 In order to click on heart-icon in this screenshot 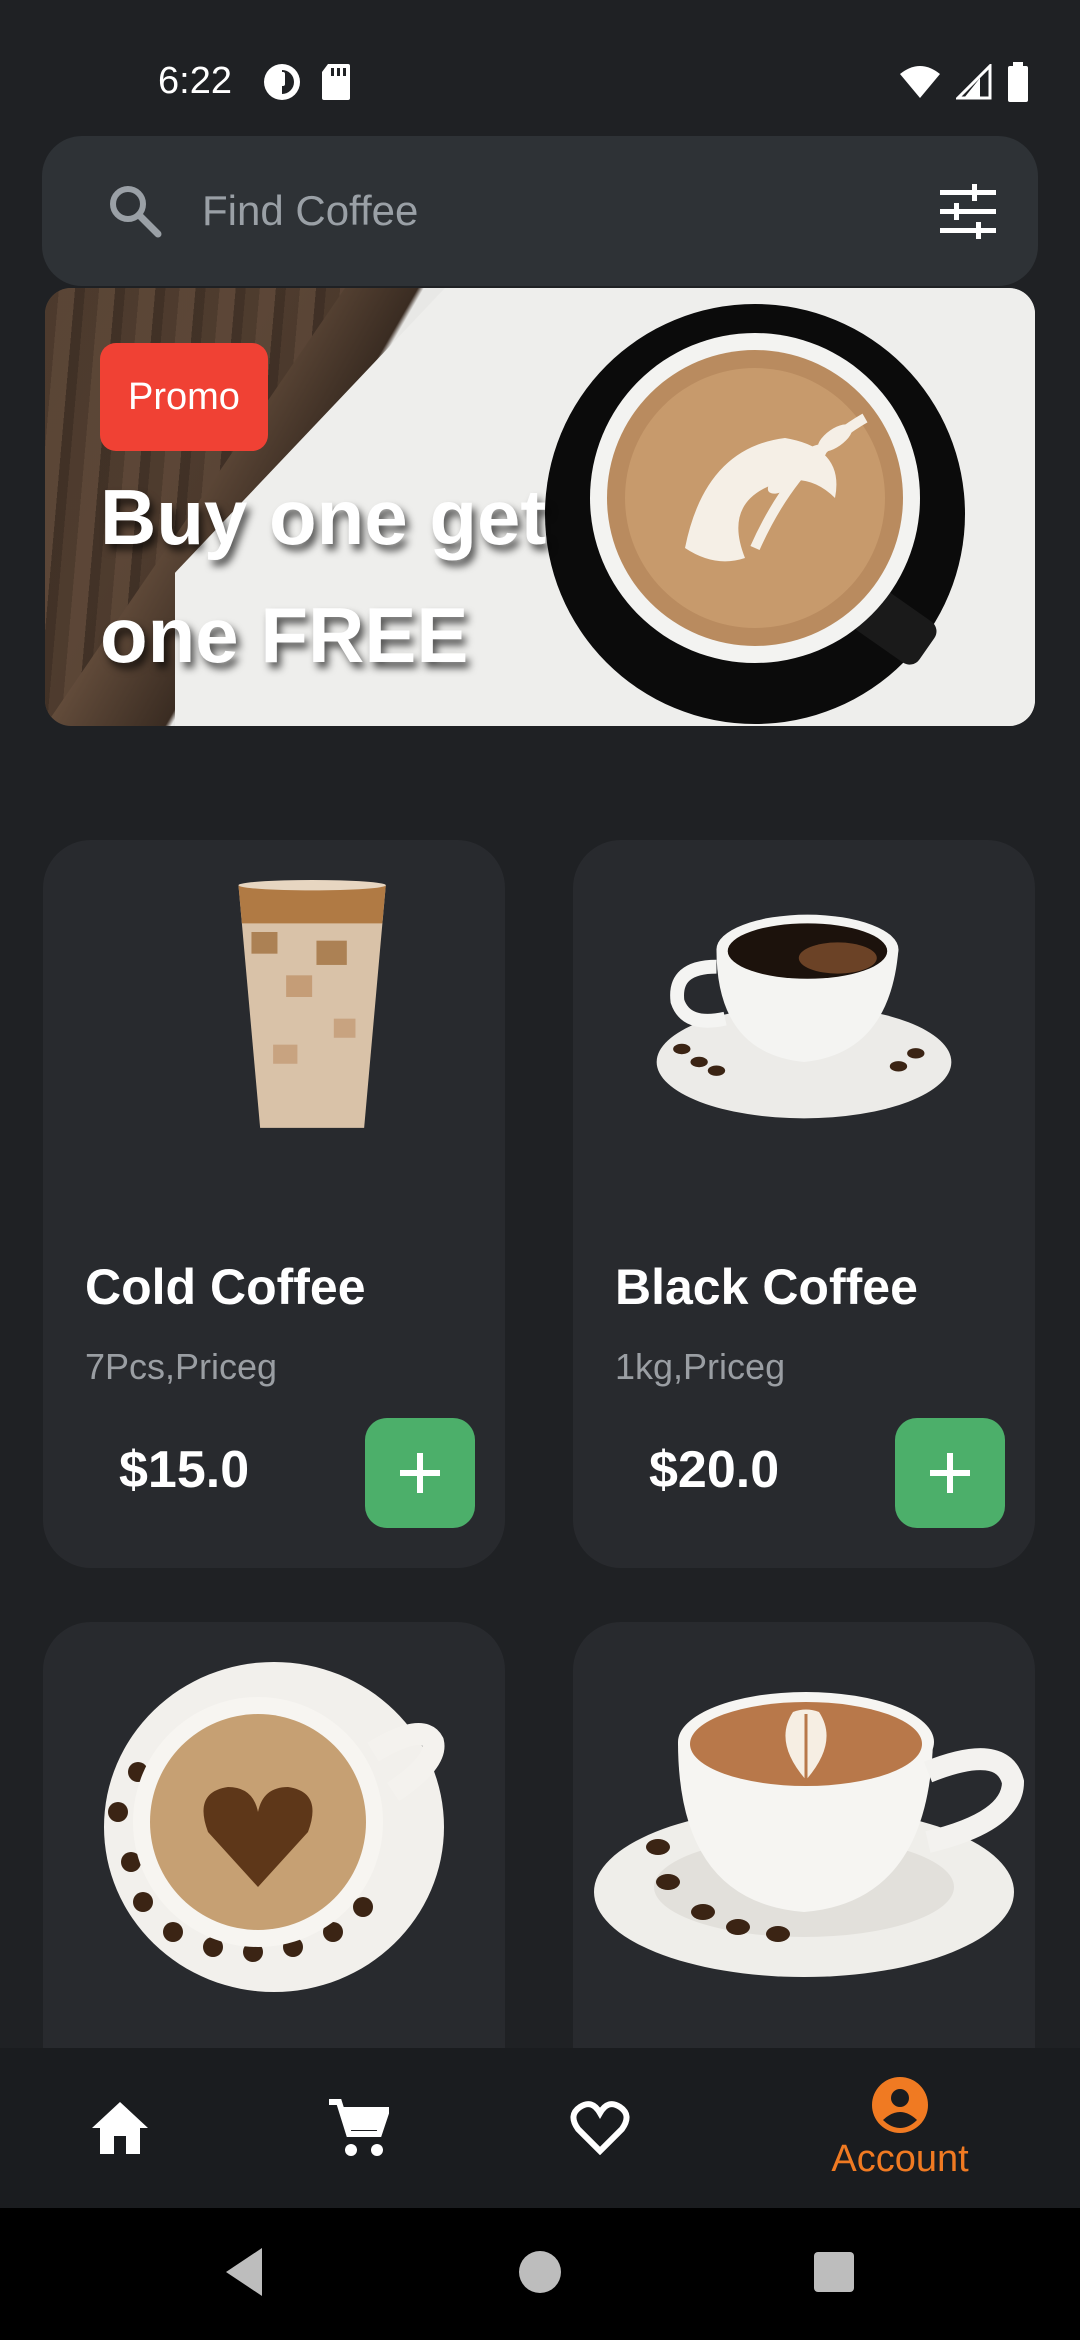, I will do `click(600, 2128)`.